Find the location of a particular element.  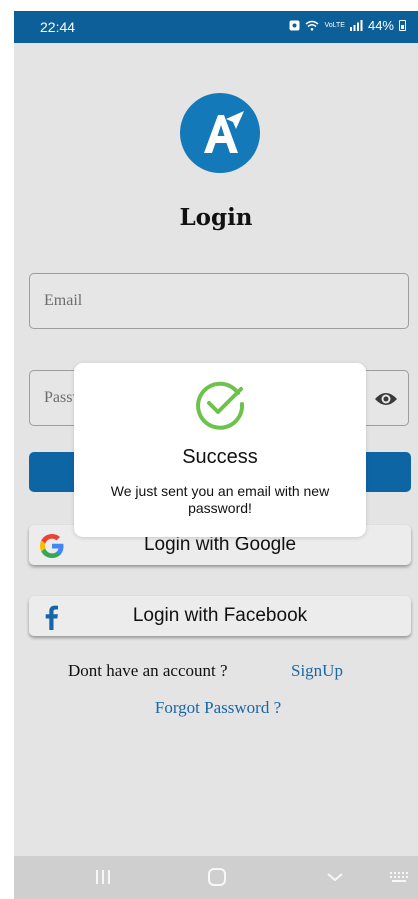

volte-label: VoLTE is located at coordinates (334, 25).